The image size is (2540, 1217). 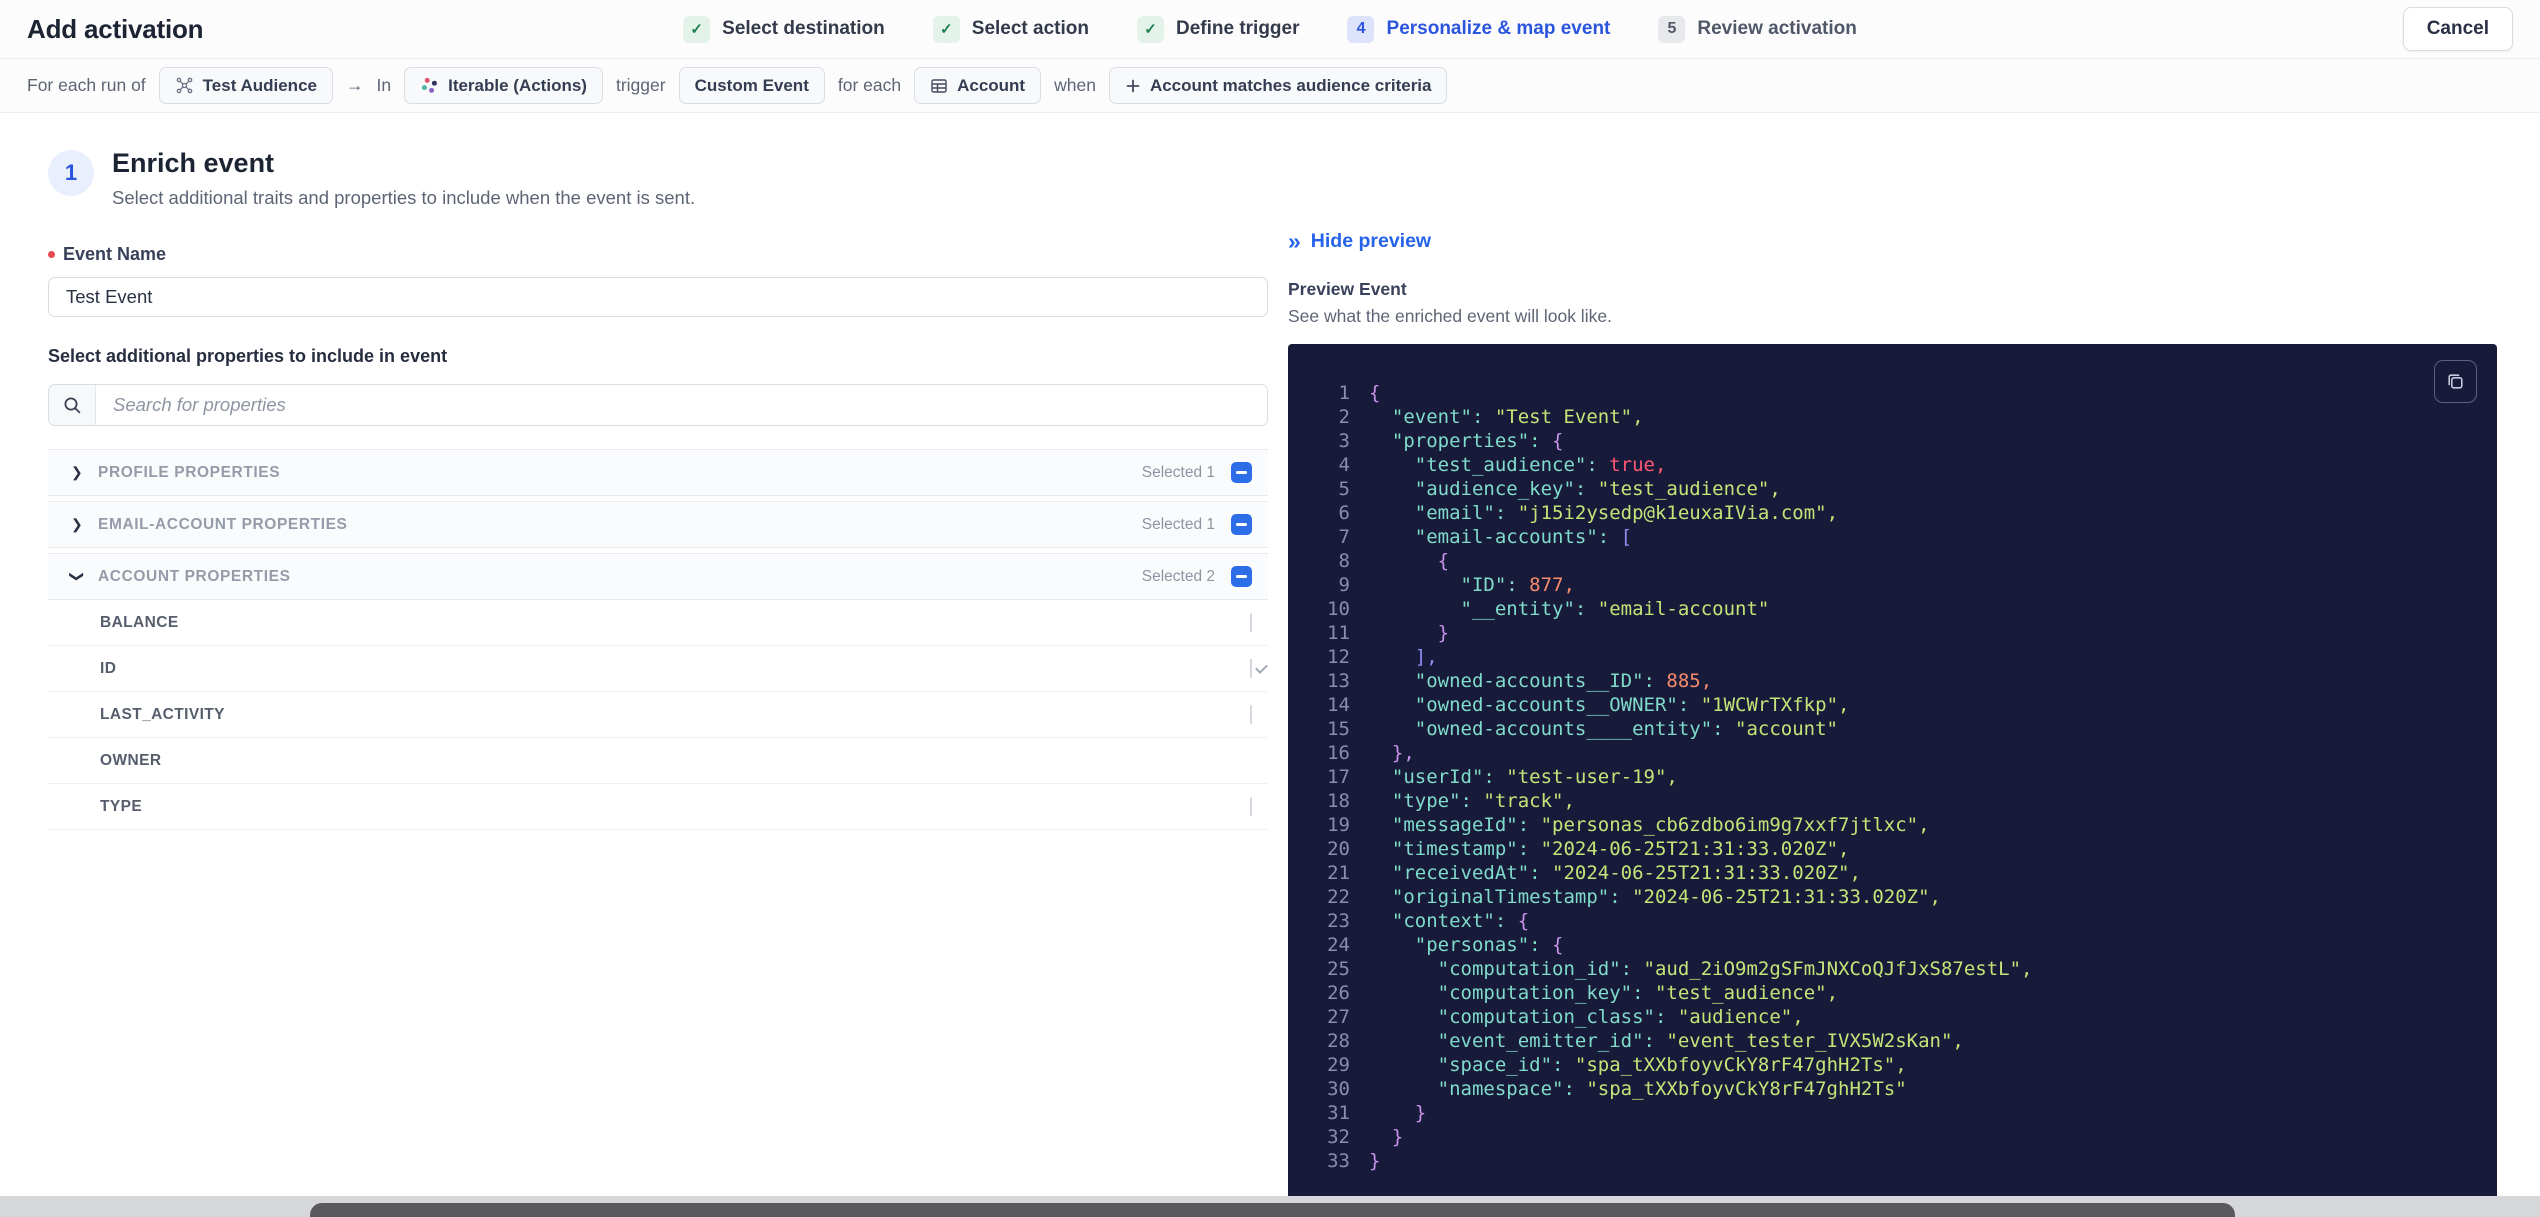 What do you see at coordinates (1344, 561) in the screenshot?
I see `line-number: 8` at bounding box center [1344, 561].